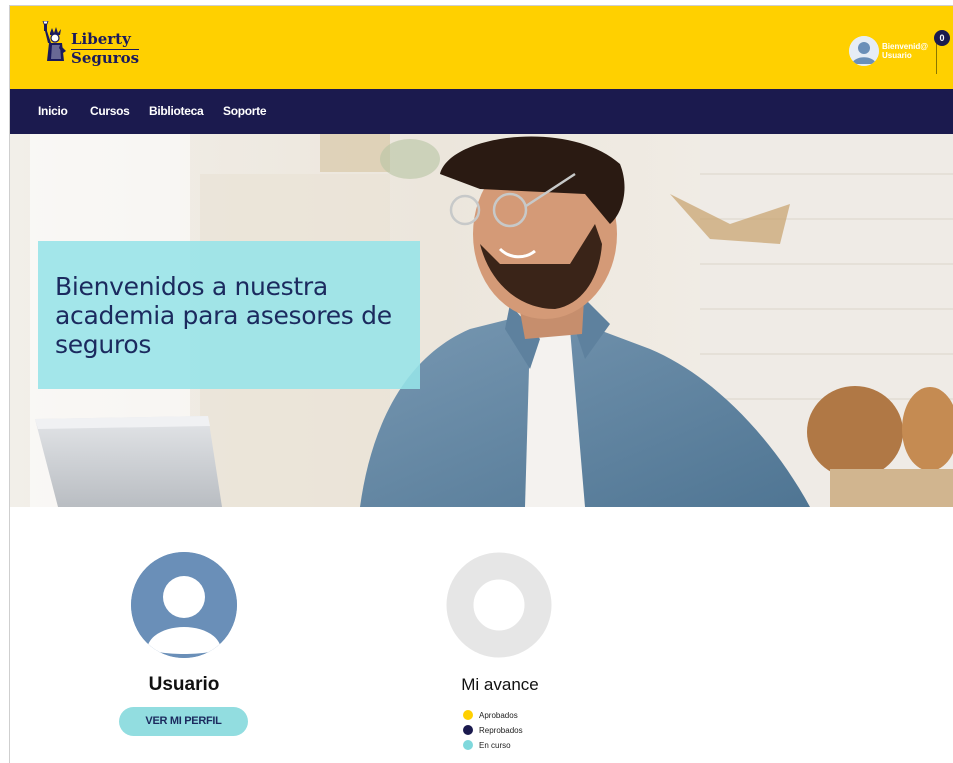 Image resolution: width=953 pixels, height=763 pixels. Describe the element at coordinates (184, 605) in the screenshot. I see `profile-avatar-icon` at that location.